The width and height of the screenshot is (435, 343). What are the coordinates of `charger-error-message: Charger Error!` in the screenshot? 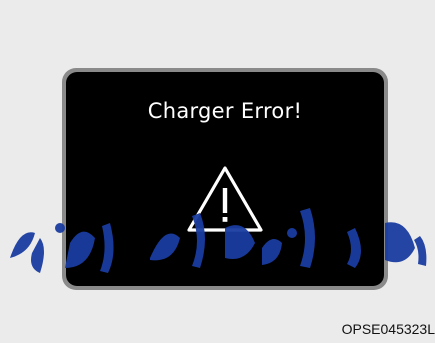 It's located at (225, 111).